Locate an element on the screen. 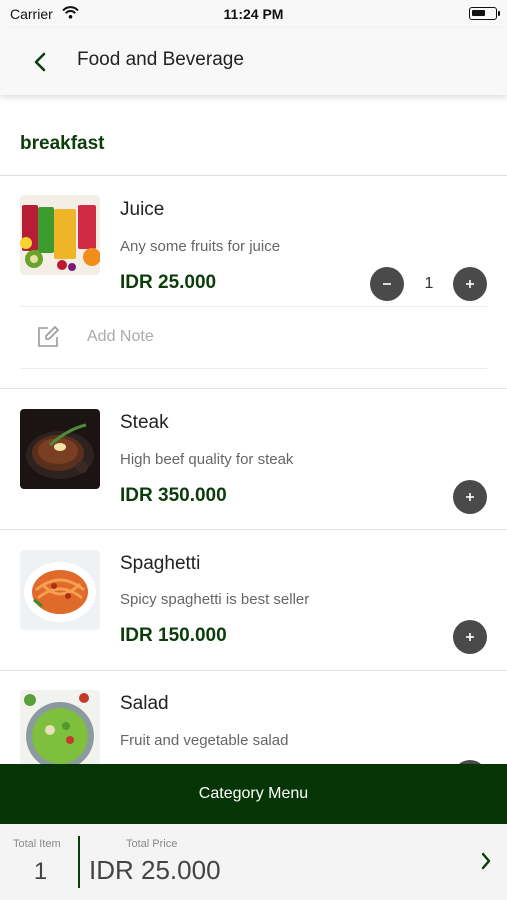 The image size is (507, 900). category-menu-button: Category Menu is located at coordinates (253, 794).